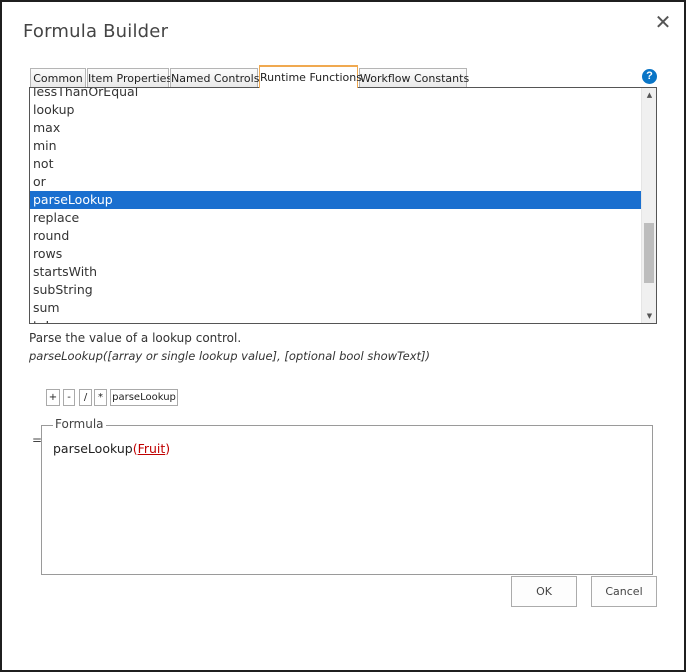 Image resolution: width=686 pixels, height=672 pixels. What do you see at coordinates (69, 397) in the screenshot?
I see `minus-button: -` at bounding box center [69, 397].